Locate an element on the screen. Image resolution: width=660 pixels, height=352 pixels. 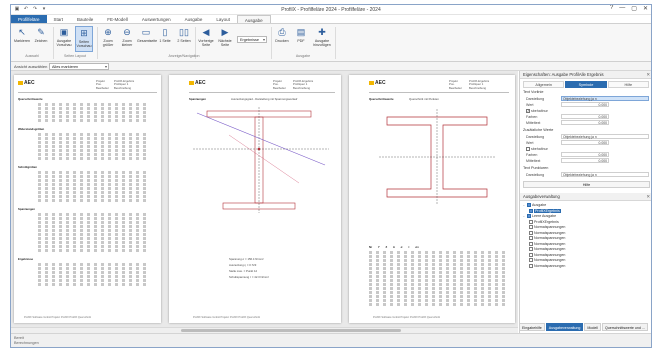
checkbox-row: ✓sbehaltnur is located at coordinates (537, 111).